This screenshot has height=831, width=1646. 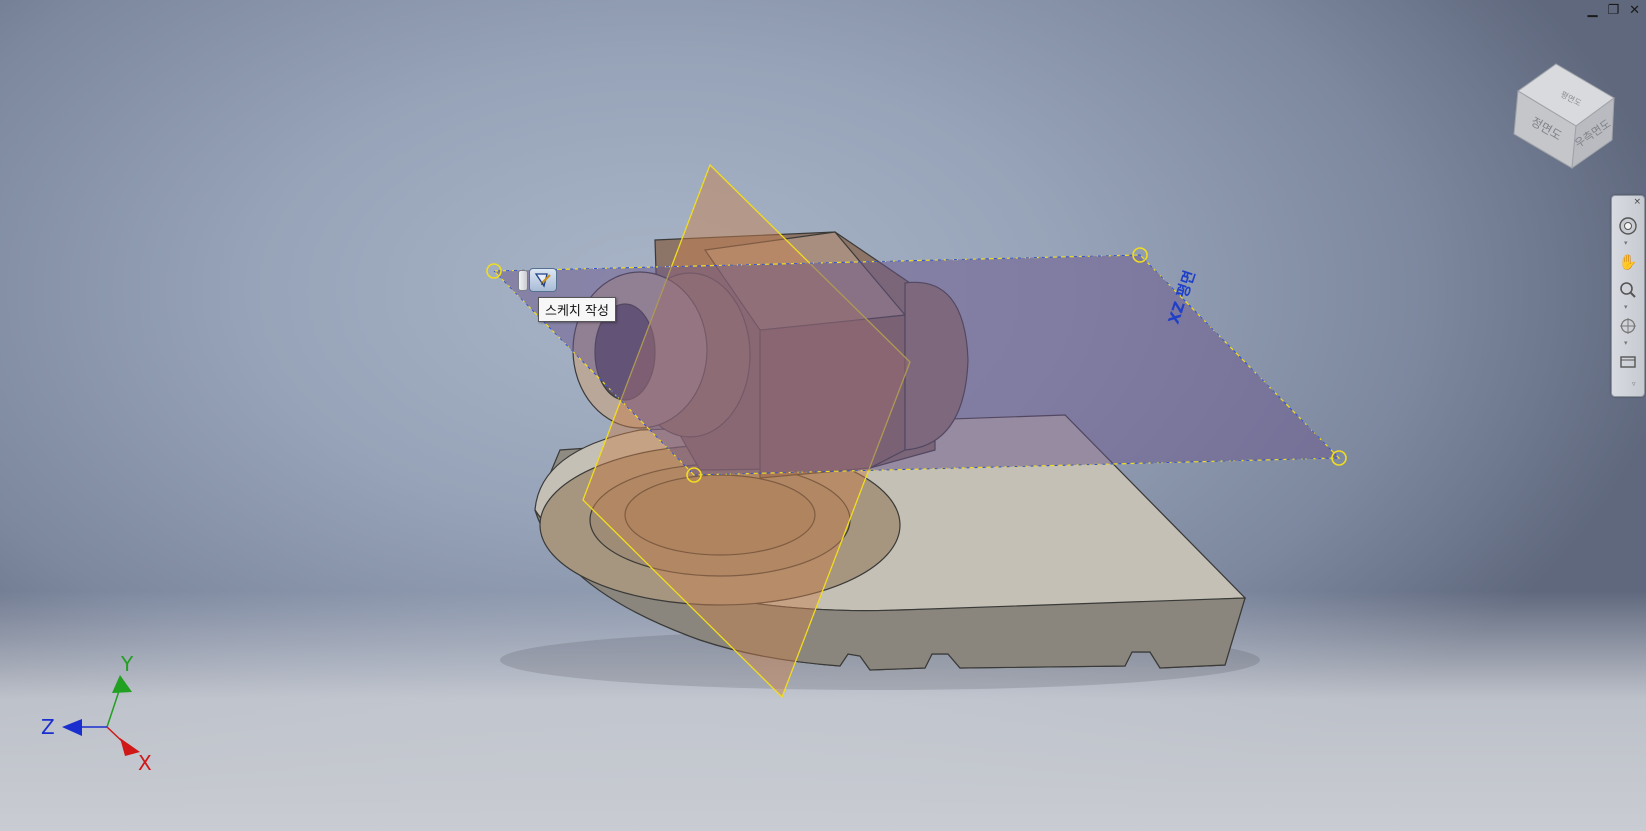 I want to click on navigation-bar: × ▾ ✋ ▾ ▾ ▿, so click(x=1628, y=296).